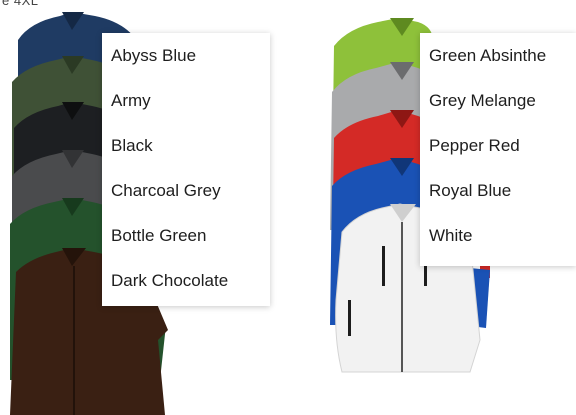  Describe the element at coordinates (186, 55) in the screenshot. I see `color-option-abyss-blue: Abyss Blue` at that location.